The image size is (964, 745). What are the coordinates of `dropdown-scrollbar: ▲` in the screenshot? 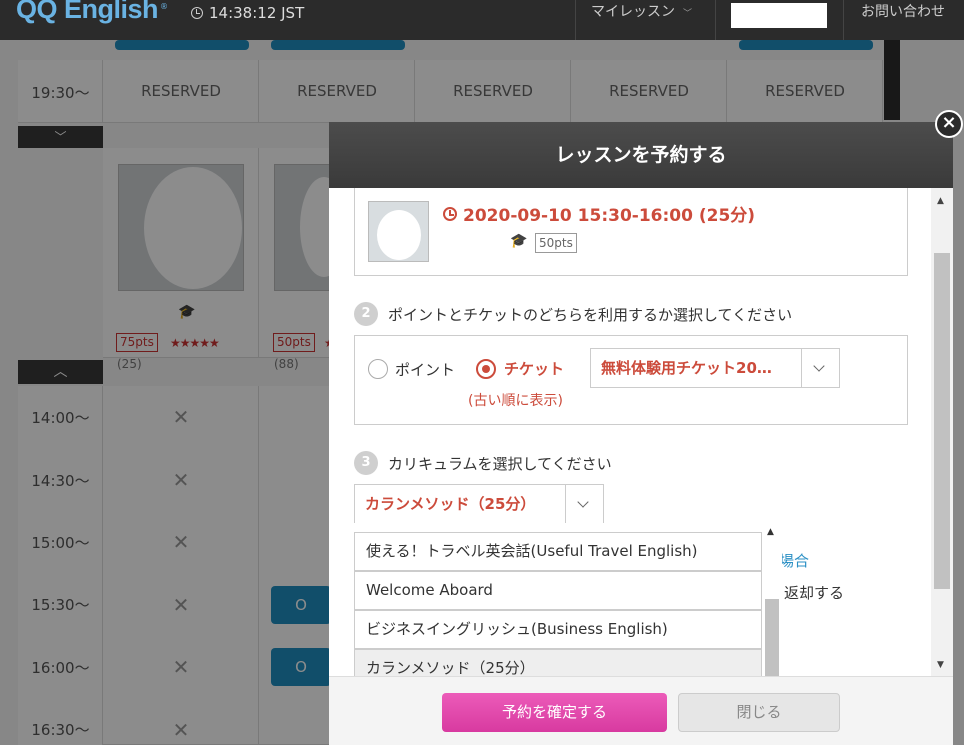 It's located at (772, 599).